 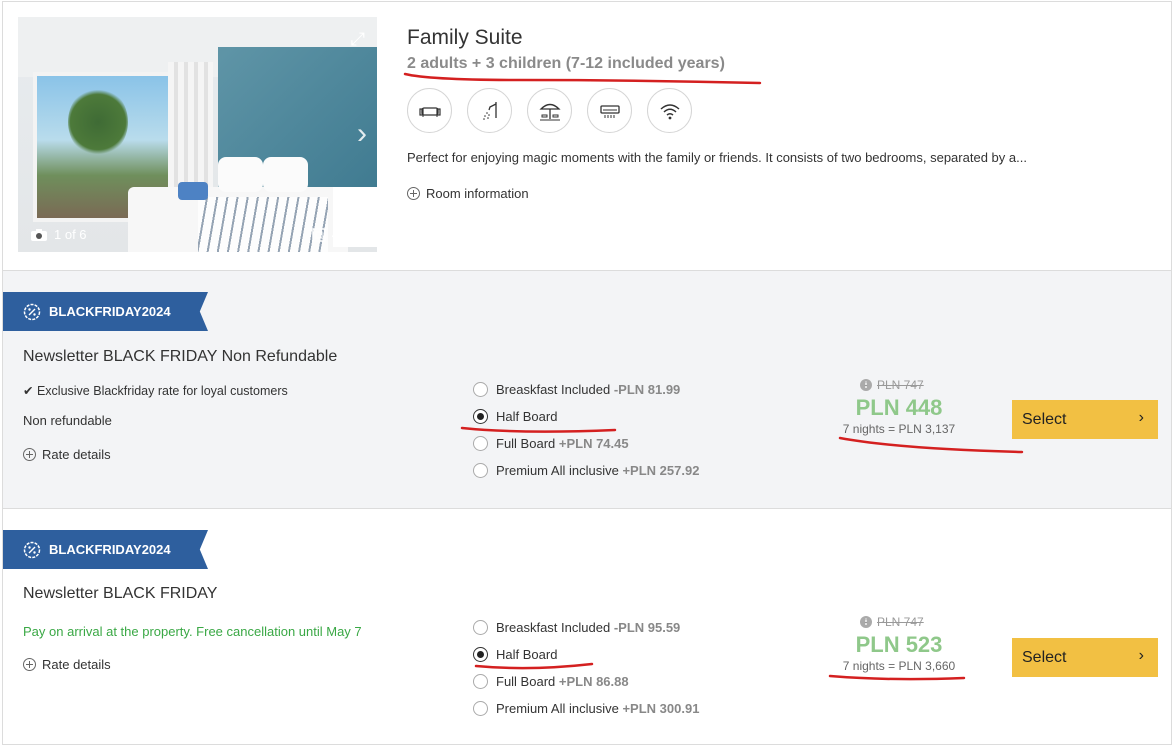 What do you see at coordinates (582, 78) in the screenshot?
I see `annotation-underline-occupancy` at bounding box center [582, 78].